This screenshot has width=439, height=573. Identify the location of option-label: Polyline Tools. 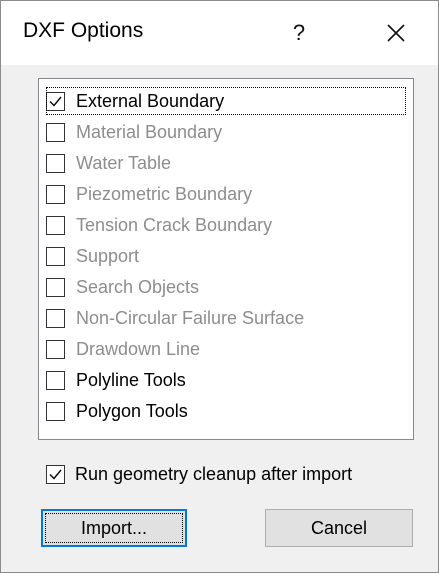
(131, 379).